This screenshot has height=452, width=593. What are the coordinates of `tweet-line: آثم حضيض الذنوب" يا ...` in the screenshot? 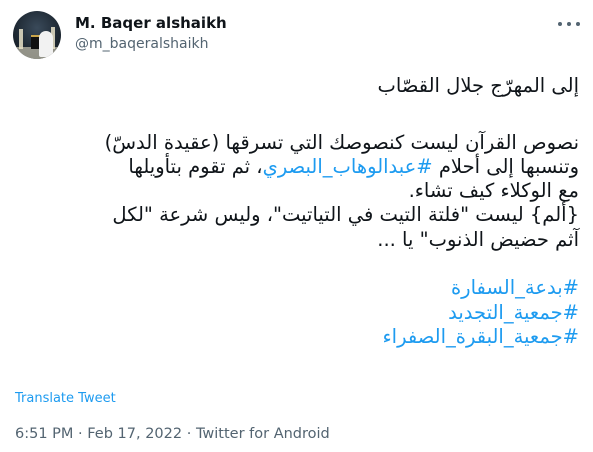 It's located at (478, 239).